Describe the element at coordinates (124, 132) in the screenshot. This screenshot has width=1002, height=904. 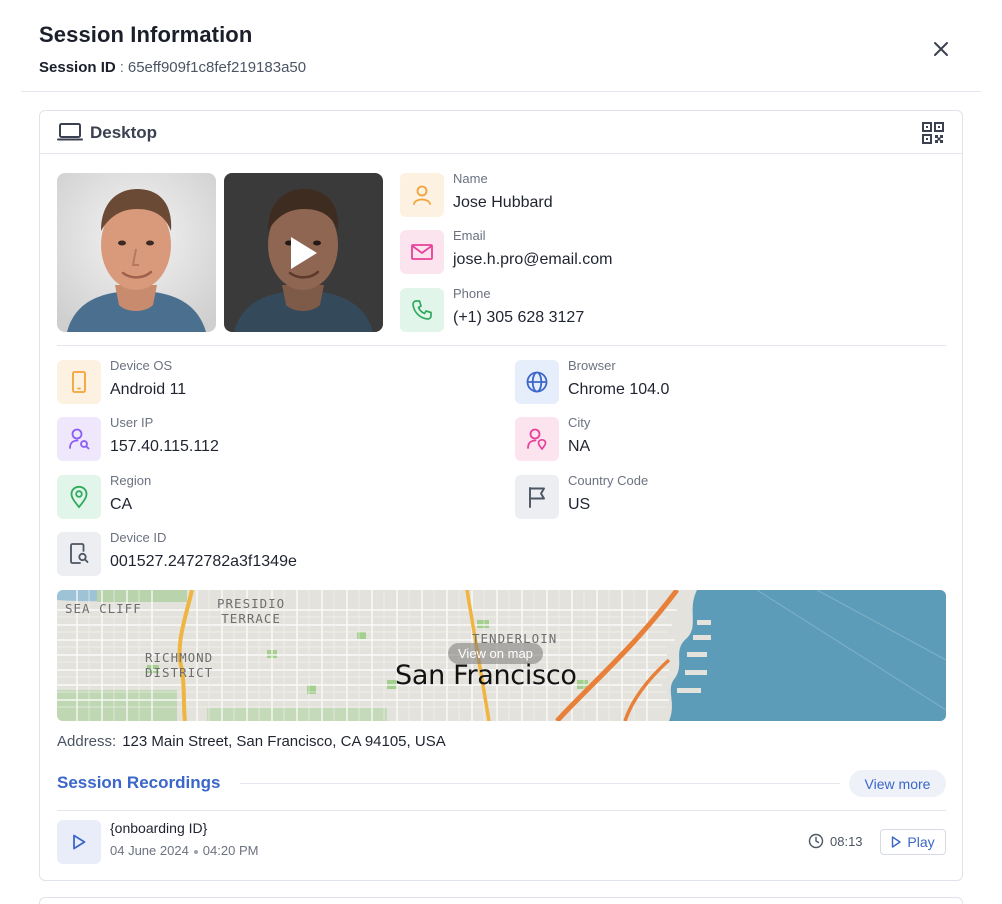
I see `card-title: Desktop` at that location.